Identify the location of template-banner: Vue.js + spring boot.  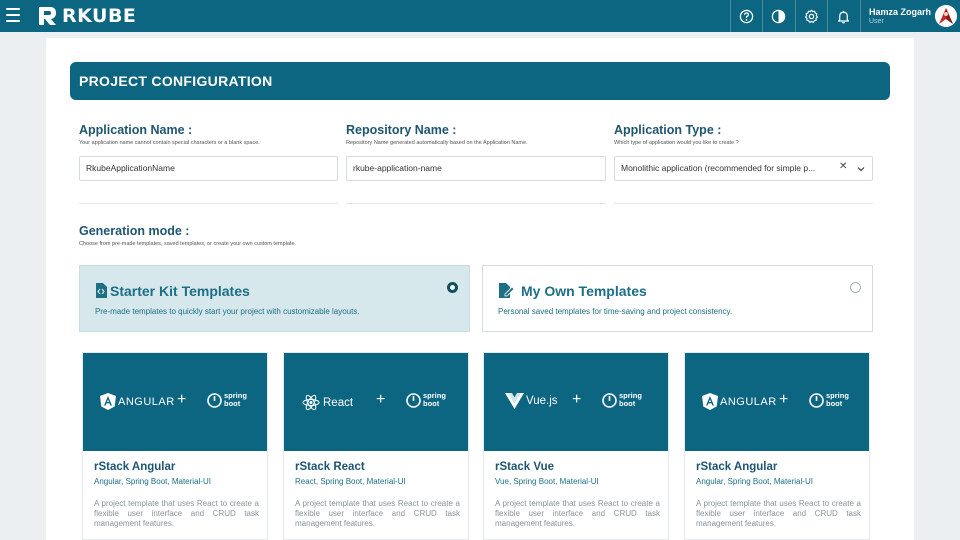
(576, 402).